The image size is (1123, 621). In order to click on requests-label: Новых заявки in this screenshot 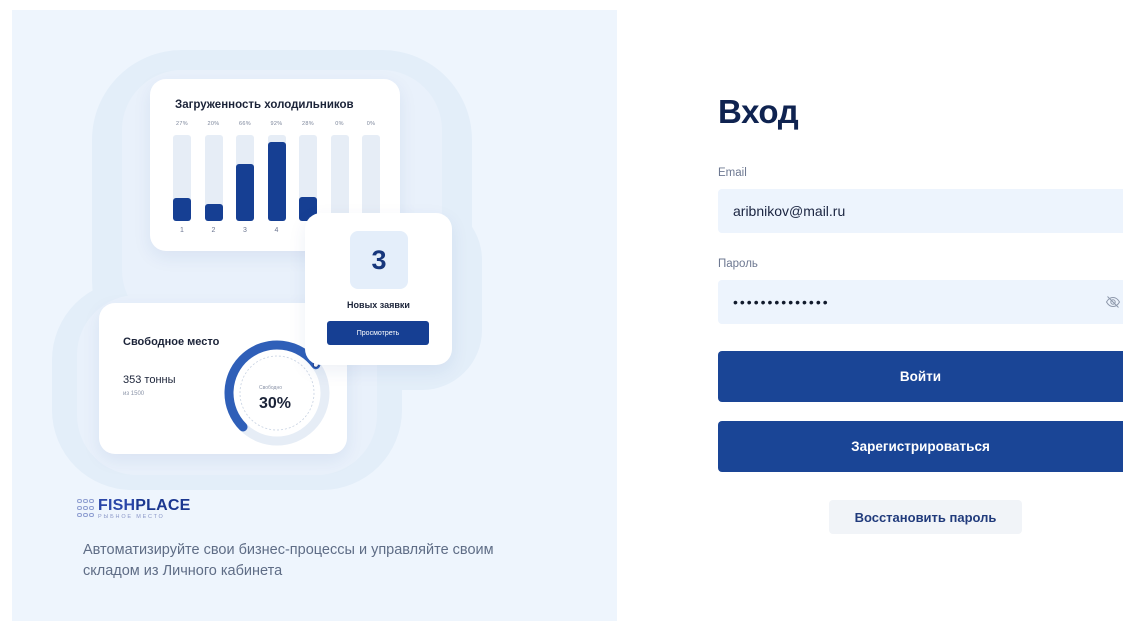, I will do `click(378, 305)`.